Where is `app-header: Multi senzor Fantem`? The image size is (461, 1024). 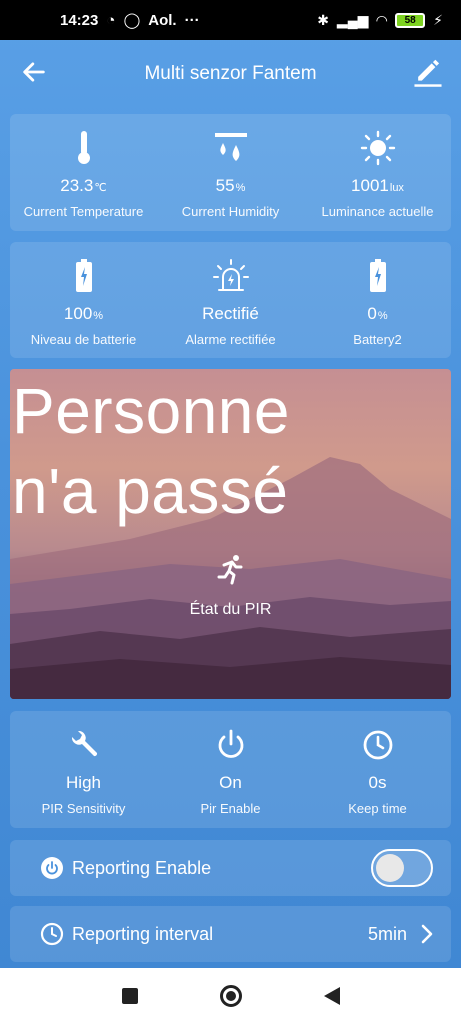
app-header: Multi senzor Fantem is located at coordinates (230, 74).